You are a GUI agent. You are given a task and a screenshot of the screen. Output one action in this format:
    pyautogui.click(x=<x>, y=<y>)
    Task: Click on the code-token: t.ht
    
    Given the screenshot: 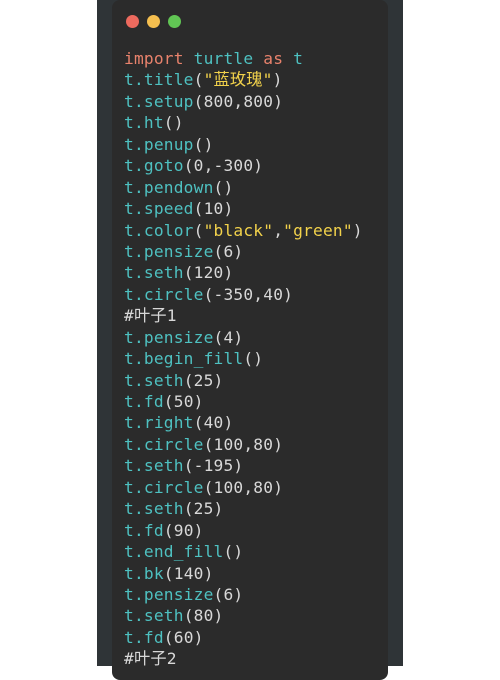 What is the action you would take?
    pyautogui.click(x=144, y=123)
    